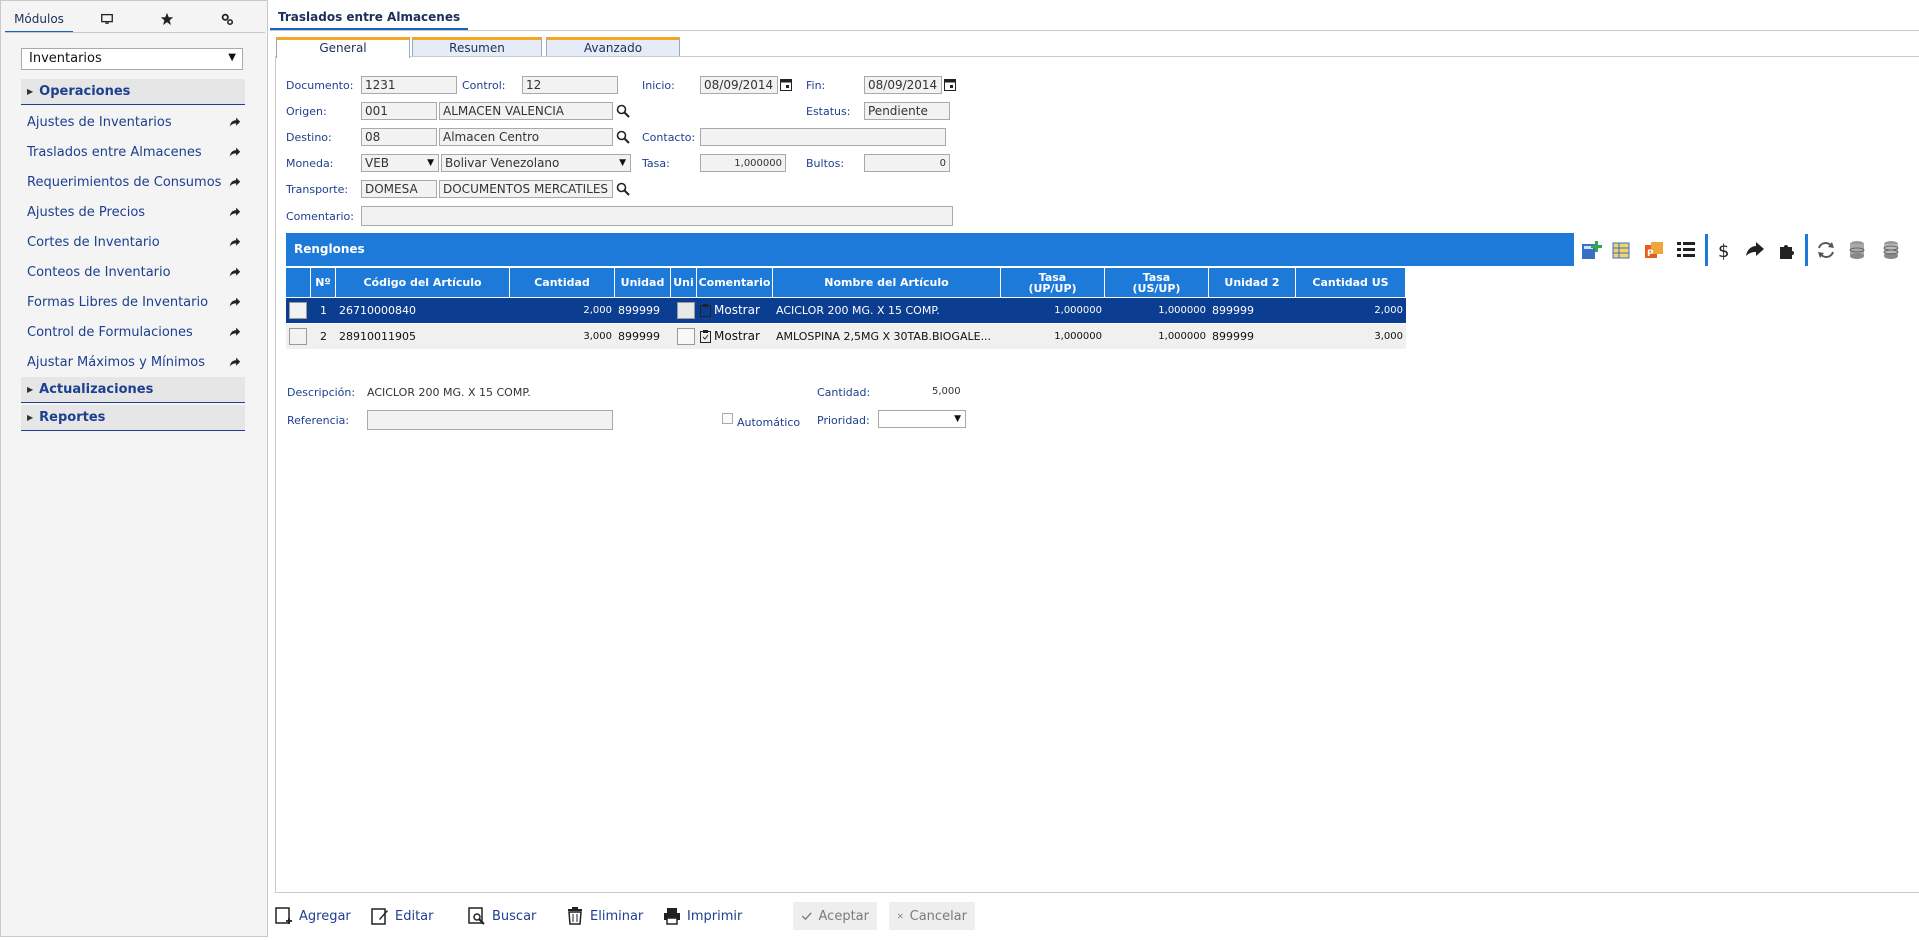 Image resolution: width=1919 pixels, height=940 pixels. Describe the element at coordinates (684, 282) in the screenshot. I see `col-uni: Uni` at that location.